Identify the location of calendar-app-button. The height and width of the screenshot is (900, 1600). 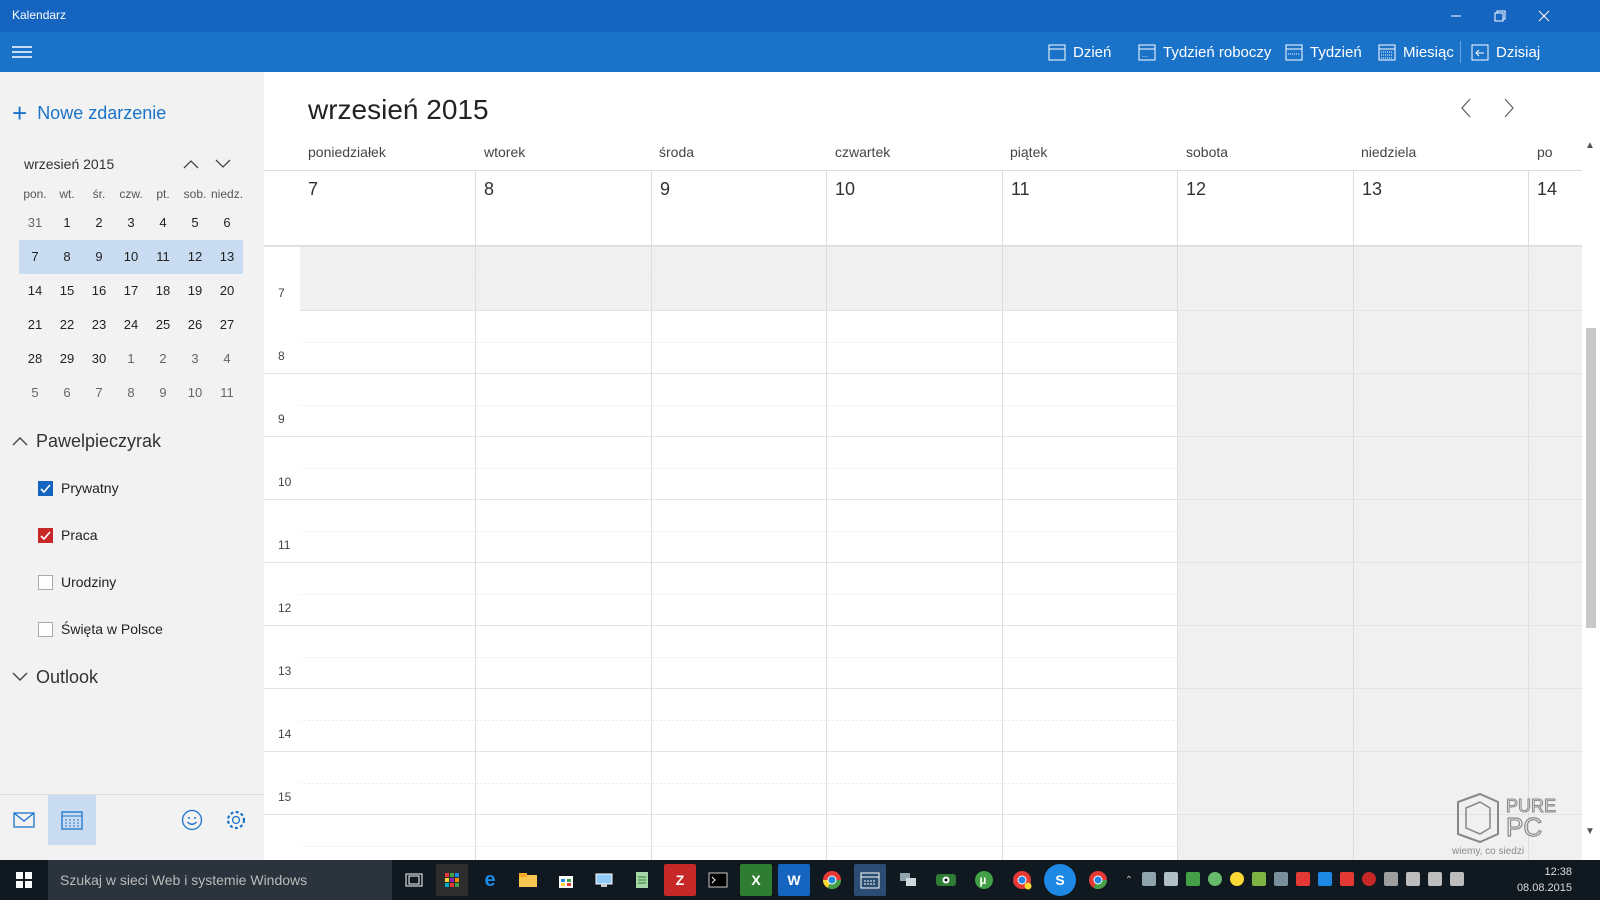
(72, 820).